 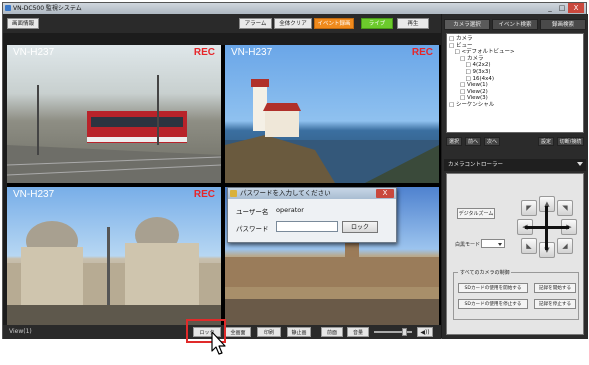 I want to click on camera-controller-header: カメラコントローラー, so click(x=515, y=165).